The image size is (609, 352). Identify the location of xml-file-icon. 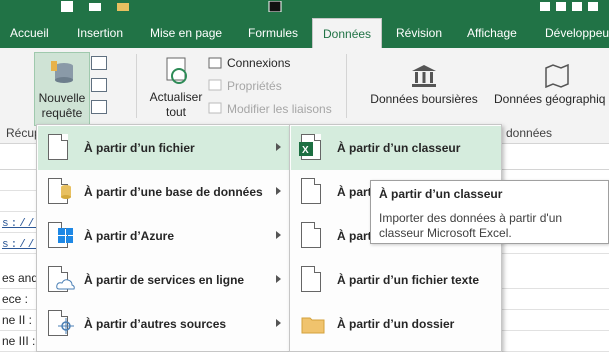
(311, 235).